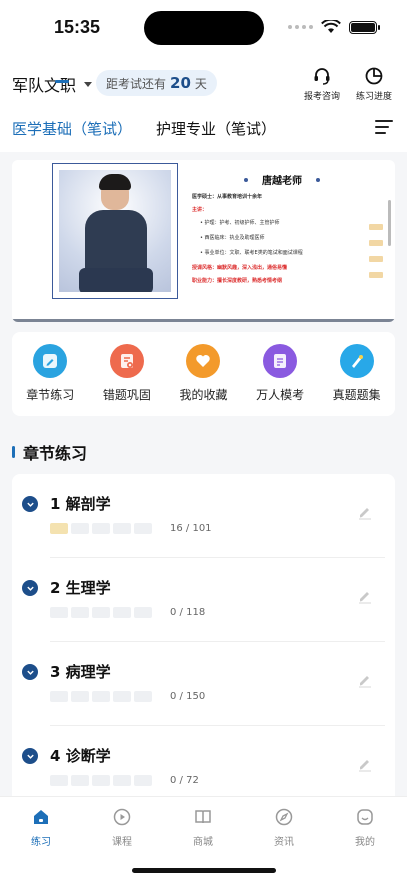  What do you see at coordinates (232, 238) in the screenshot?
I see `banner-item: • 西医临床：执业及助理医师` at bounding box center [232, 238].